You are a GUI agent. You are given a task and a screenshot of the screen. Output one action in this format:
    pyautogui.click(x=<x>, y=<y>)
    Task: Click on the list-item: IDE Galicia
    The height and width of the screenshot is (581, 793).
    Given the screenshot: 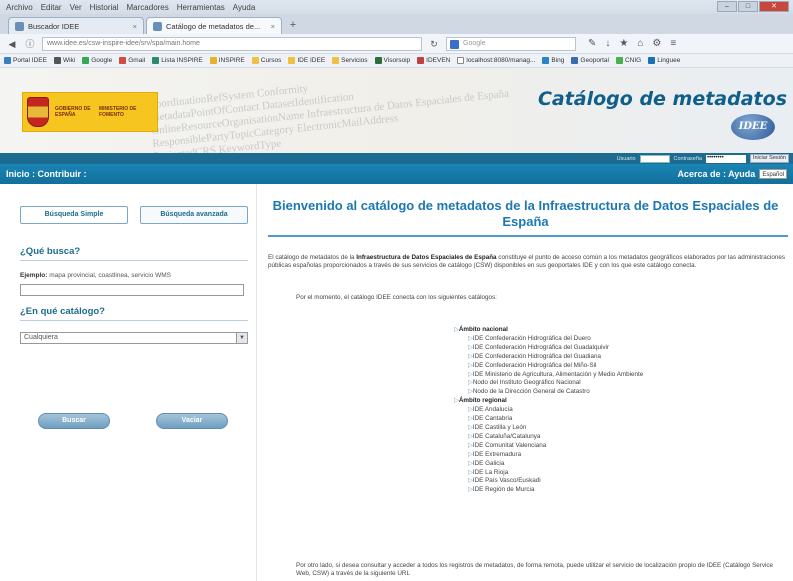 What is the action you would take?
    pyautogui.click(x=548, y=464)
    